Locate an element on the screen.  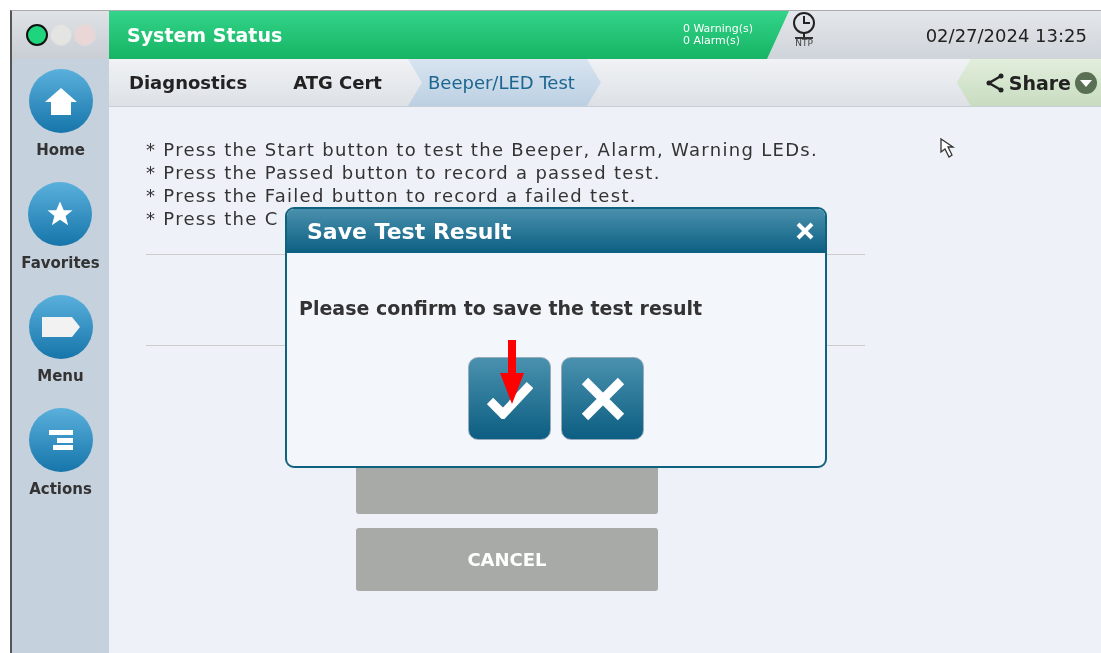
cancel-button is located at coordinates (602, 398).